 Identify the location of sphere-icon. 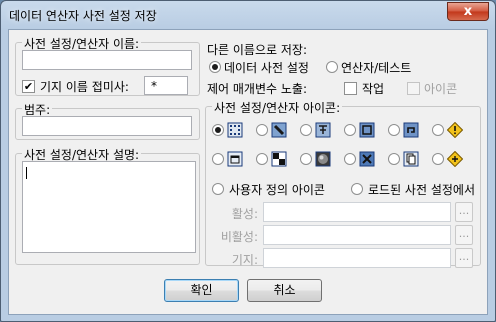
(323, 159).